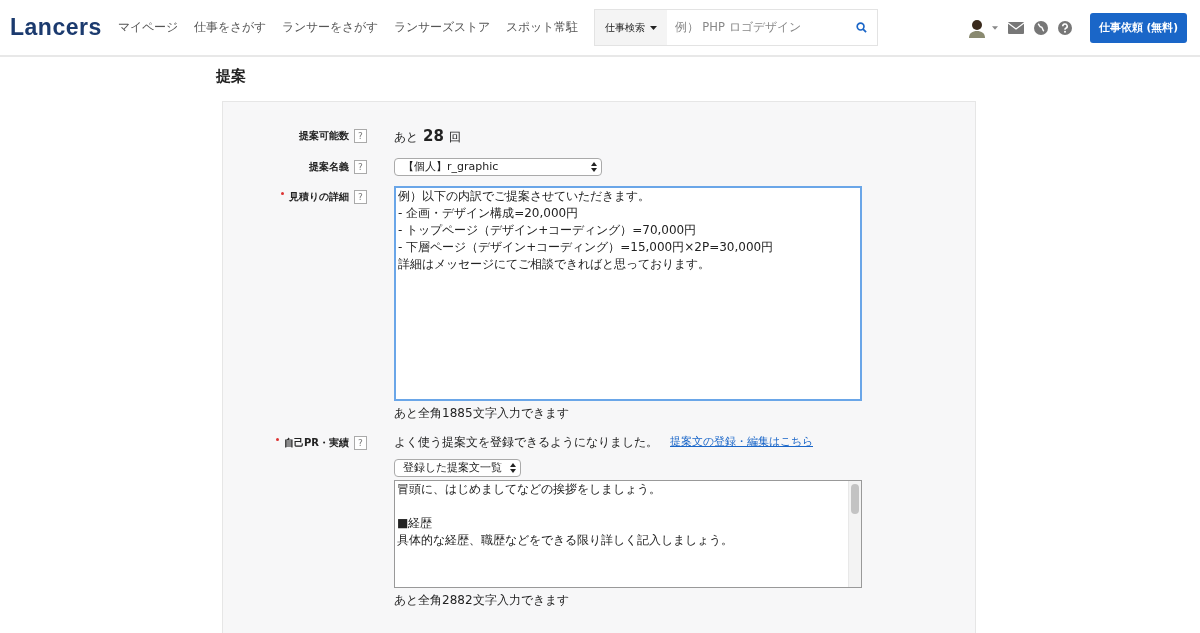 The width and height of the screenshot is (1200, 633). I want to click on nav-link: ランサーズストア, so click(441, 27).